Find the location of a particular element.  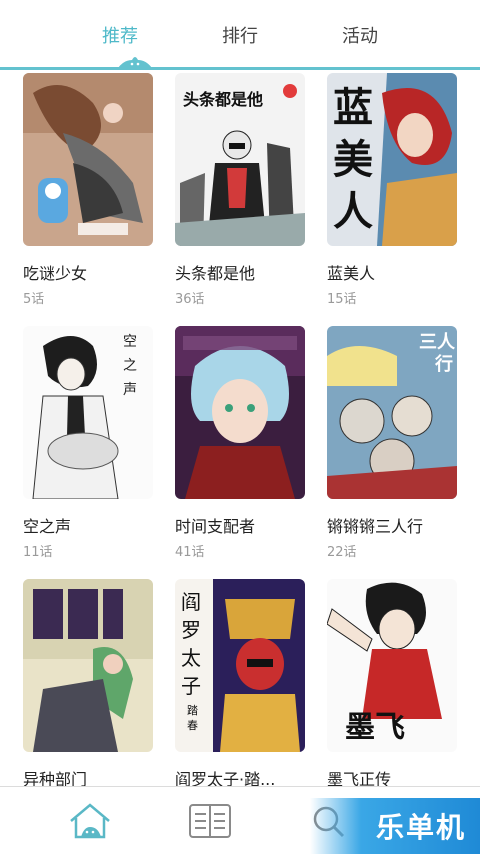

comic-title: 时间支配者 is located at coordinates (215, 526).